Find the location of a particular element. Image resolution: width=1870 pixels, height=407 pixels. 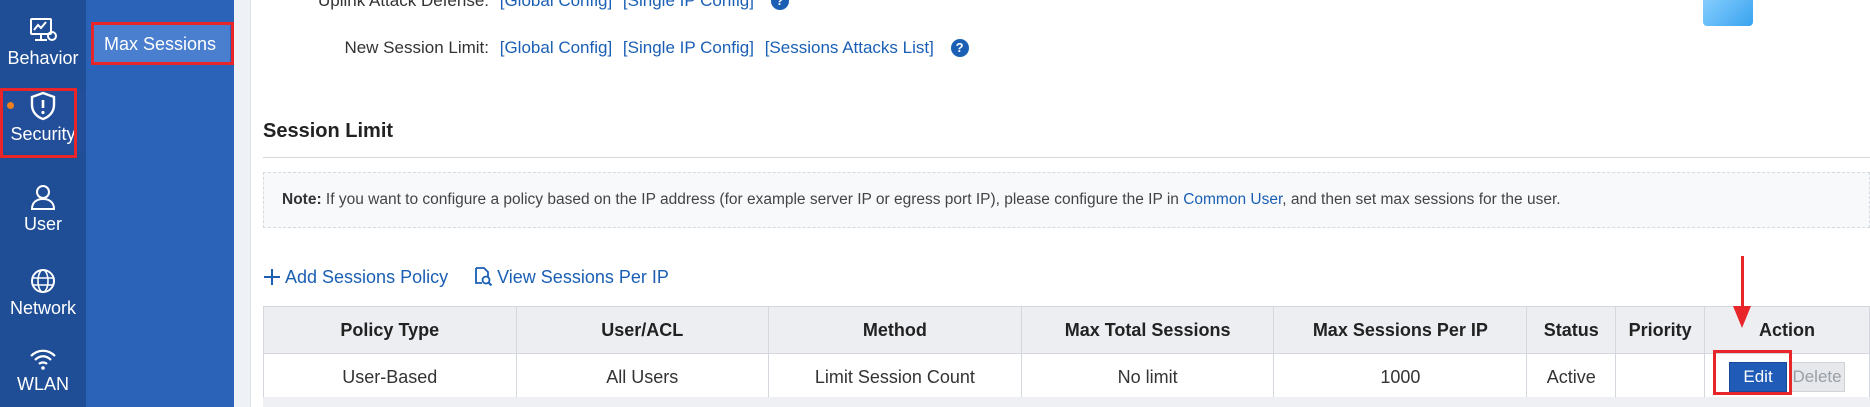

highlight-box-edit is located at coordinates (1752, 372).